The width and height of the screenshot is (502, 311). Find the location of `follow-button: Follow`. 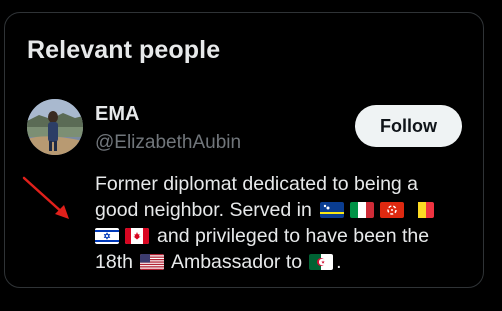

follow-button: Follow is located at coordinates (408, 126).